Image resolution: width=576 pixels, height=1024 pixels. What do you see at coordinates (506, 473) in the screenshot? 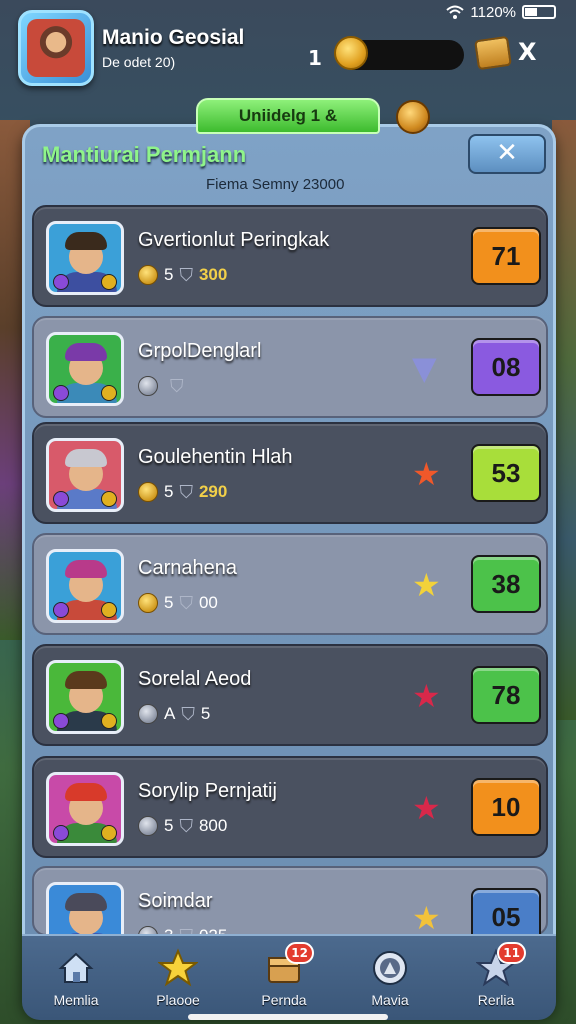
I see `score-badge: 53` at bounding box center [506, 473].